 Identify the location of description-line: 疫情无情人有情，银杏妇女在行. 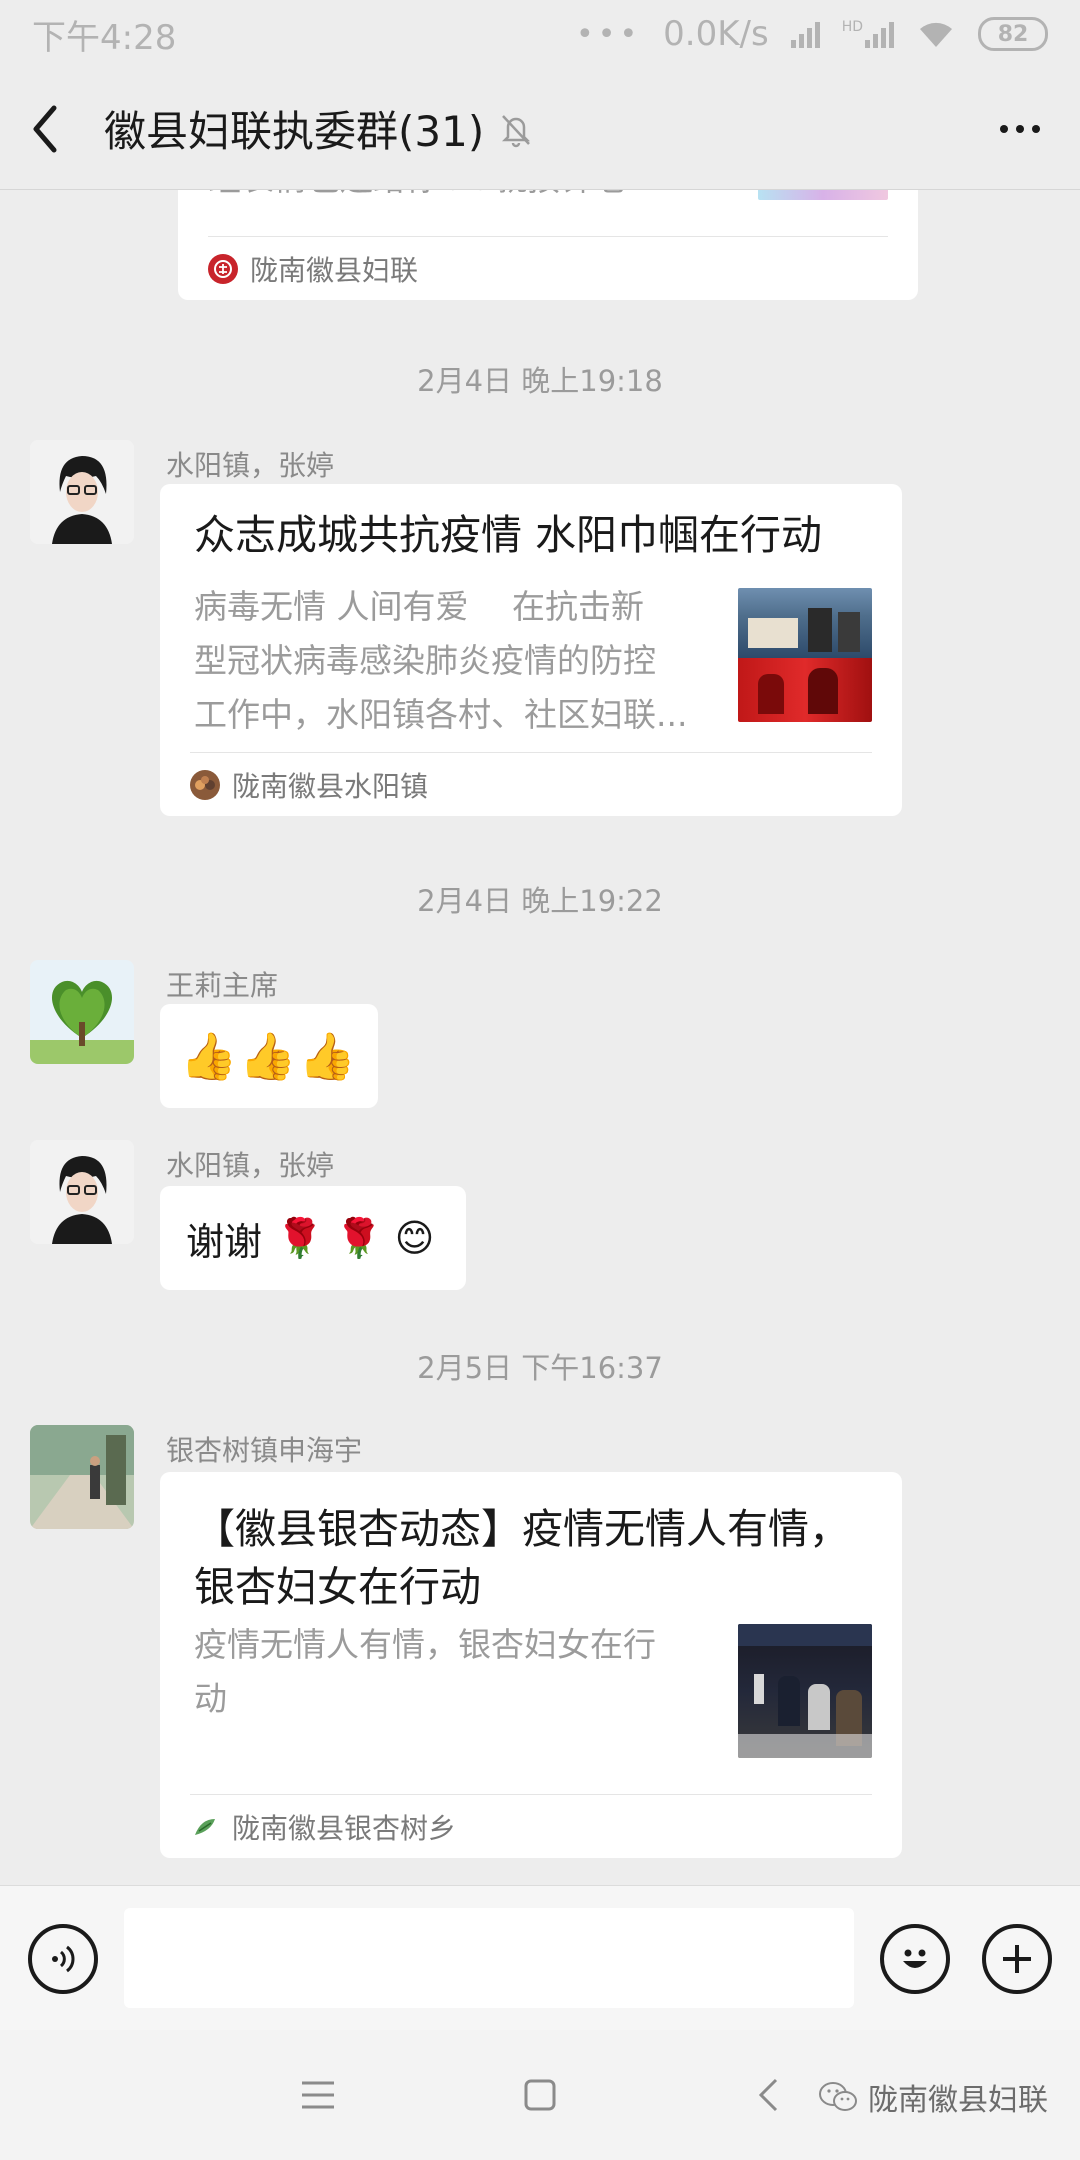
(425, 1644).